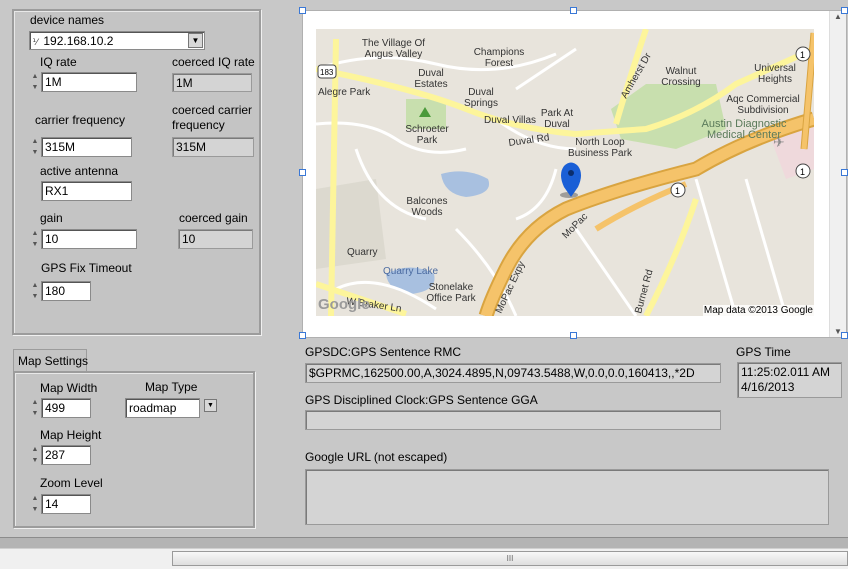 This screenshot has width=848, height=569. What do you see at coordinates (567, 497) in the screenshot?
I see `google-url-value` at bounding box center [567, 497].